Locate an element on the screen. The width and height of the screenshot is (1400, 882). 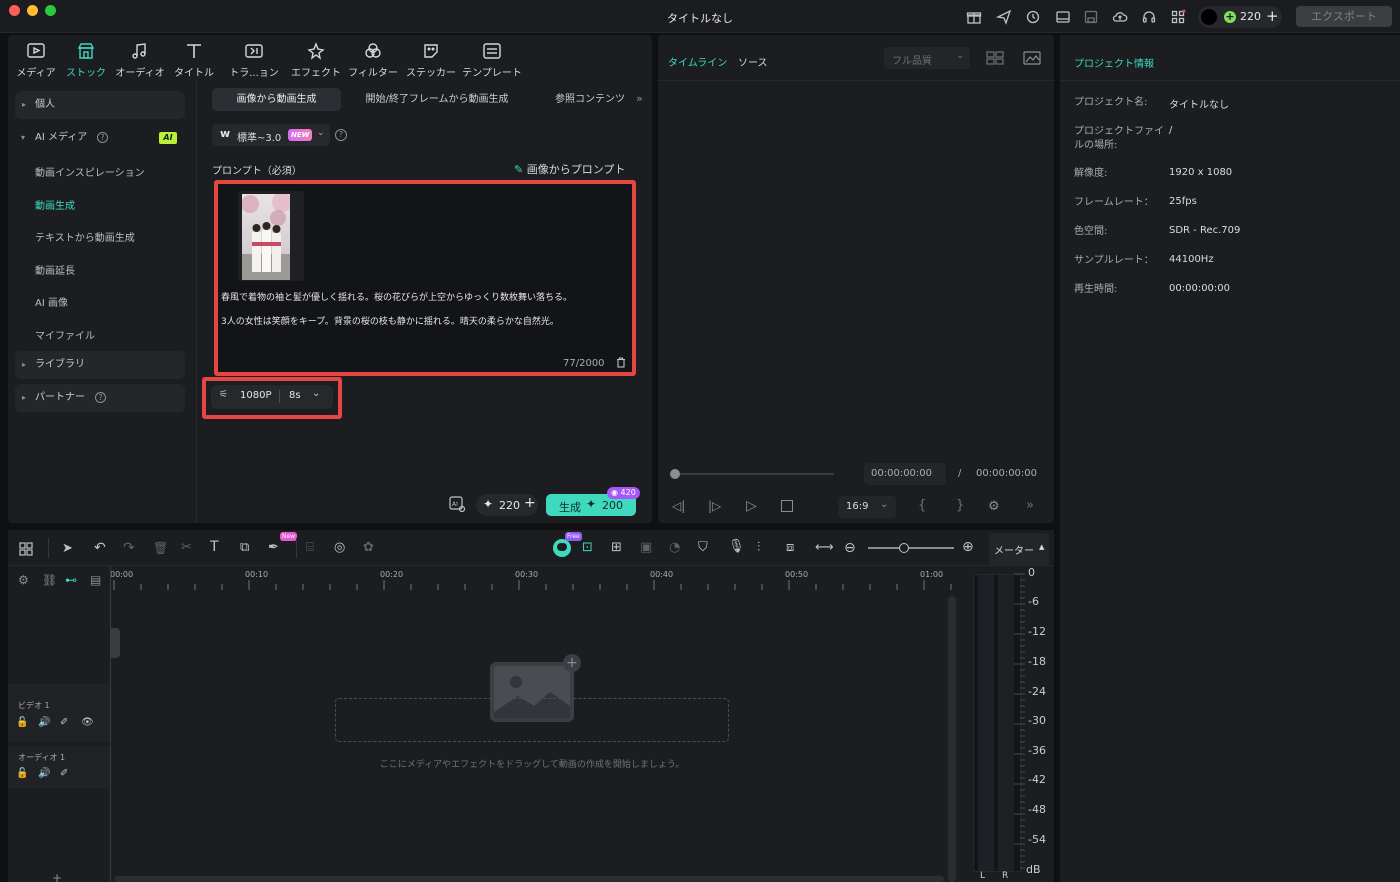
shapes-icon: ⧉ is located at coordinates (244, 547).